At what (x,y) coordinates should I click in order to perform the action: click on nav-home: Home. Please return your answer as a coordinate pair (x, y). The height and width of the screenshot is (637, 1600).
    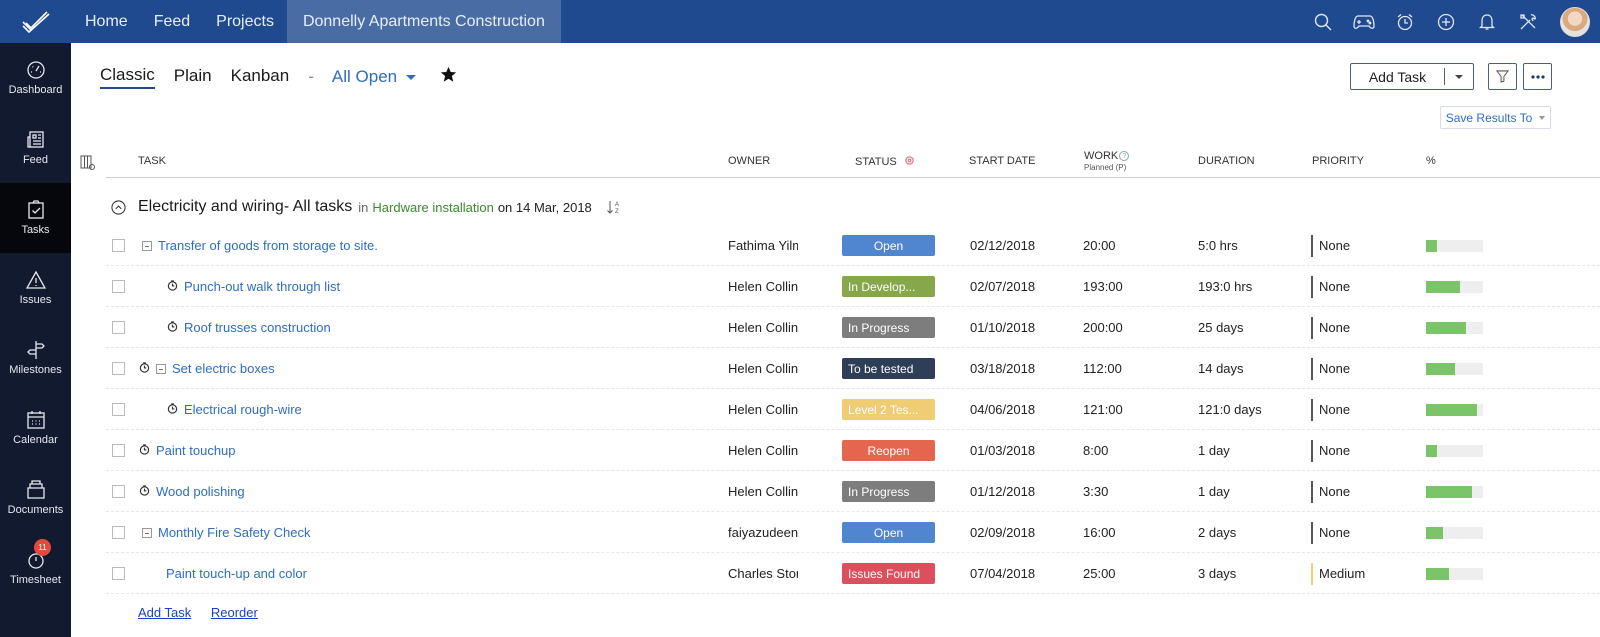
    Looking at the image, I should click on (106, 21).